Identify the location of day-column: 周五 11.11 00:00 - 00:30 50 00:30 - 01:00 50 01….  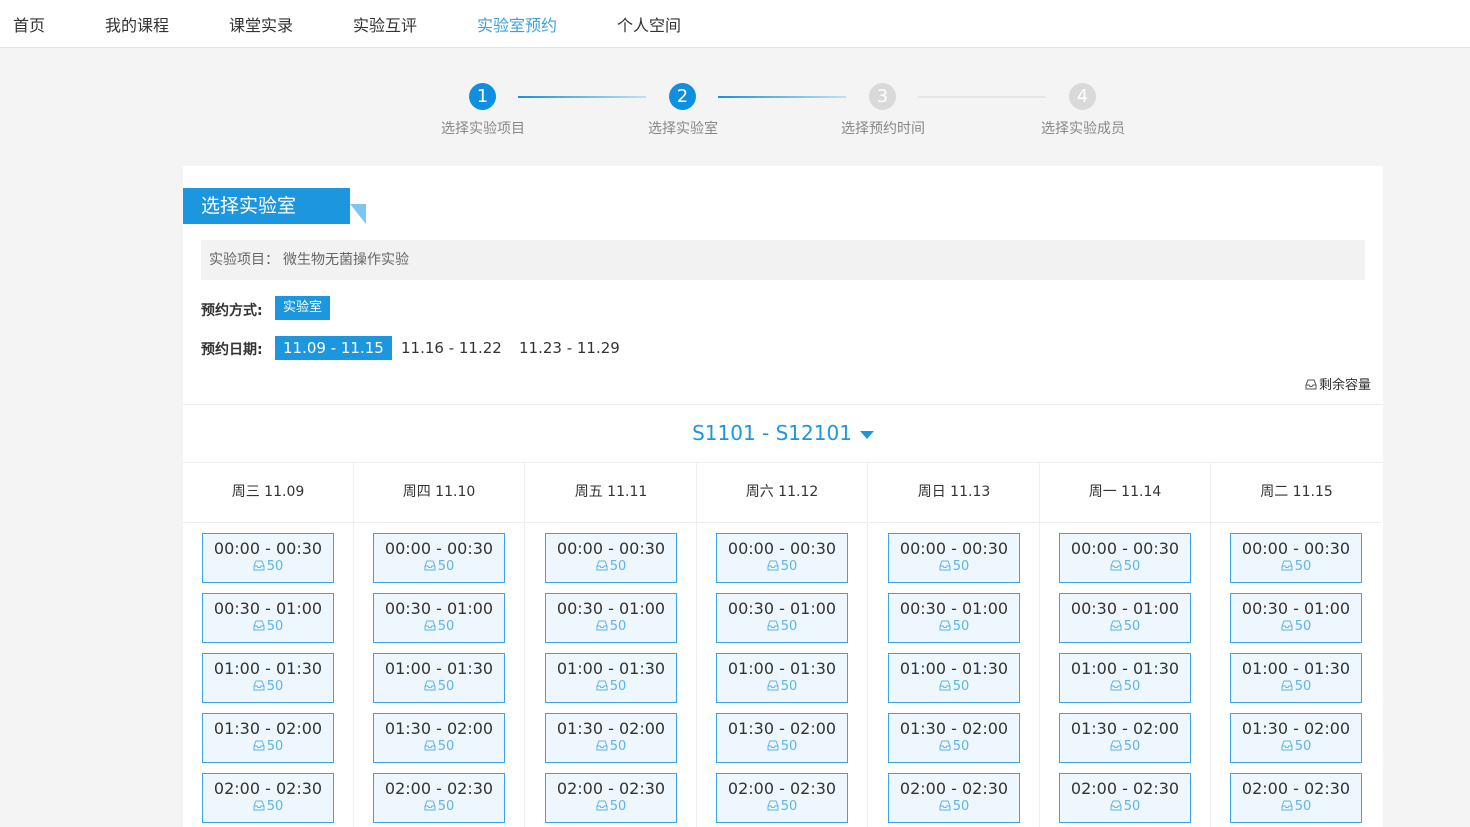
(611, 645).